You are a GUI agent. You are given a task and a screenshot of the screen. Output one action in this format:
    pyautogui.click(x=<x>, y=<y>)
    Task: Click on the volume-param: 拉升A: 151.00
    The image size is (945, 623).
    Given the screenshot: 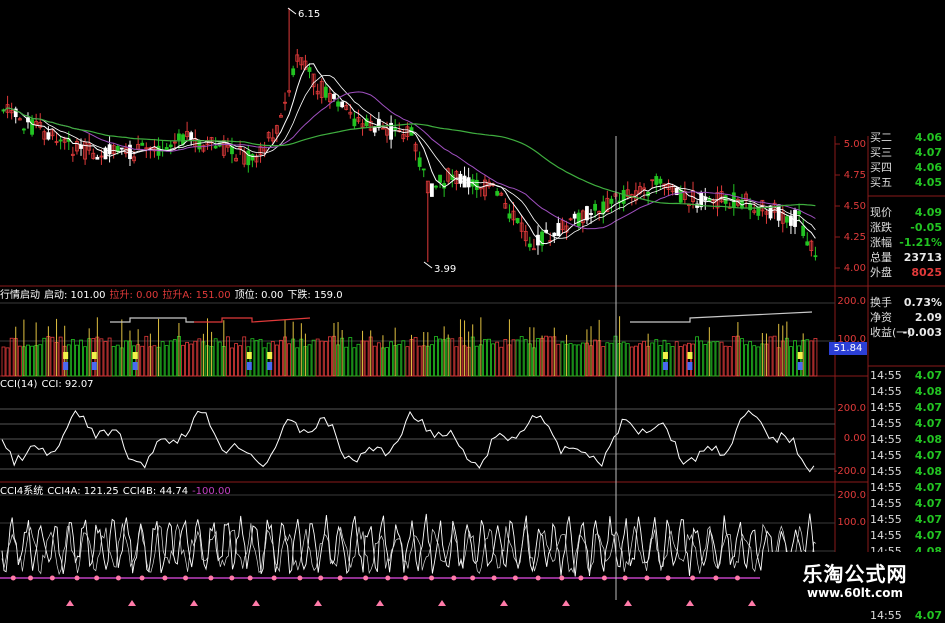 What is the action you would take?
    pyautogui.click(x=196, y=295)
    